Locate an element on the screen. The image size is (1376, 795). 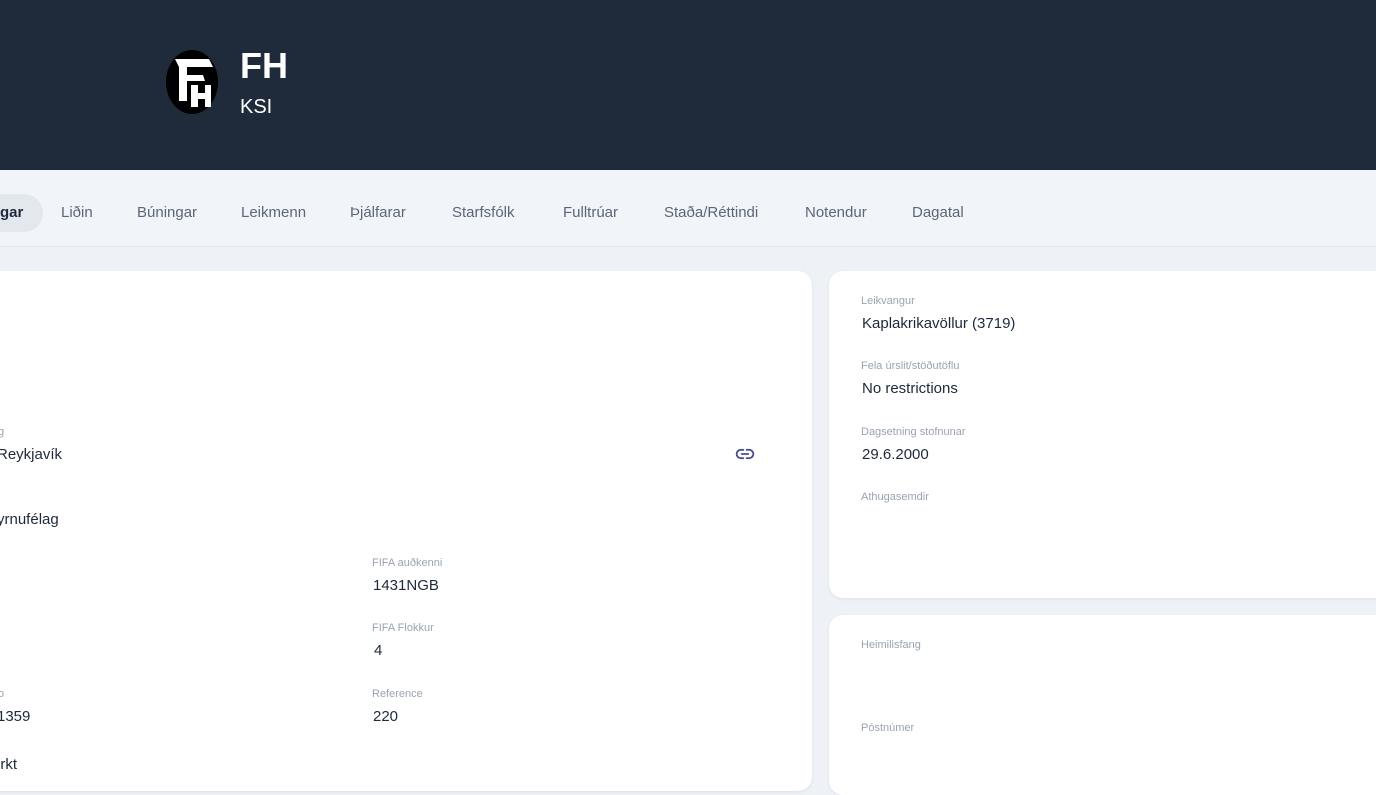
home-address-label: Heimilisfang is located at coordinates (891, 645).